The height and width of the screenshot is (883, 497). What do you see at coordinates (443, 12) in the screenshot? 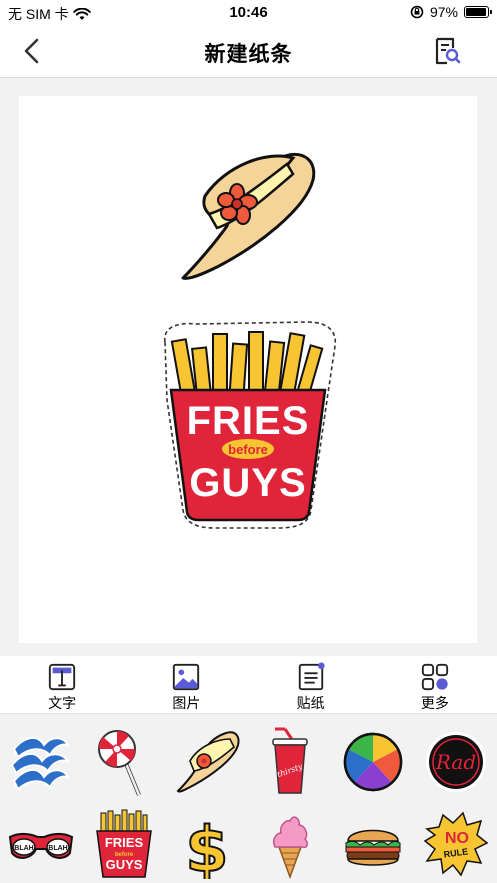
I see `battery-percent: 97%` at bounding box center [443, 12].